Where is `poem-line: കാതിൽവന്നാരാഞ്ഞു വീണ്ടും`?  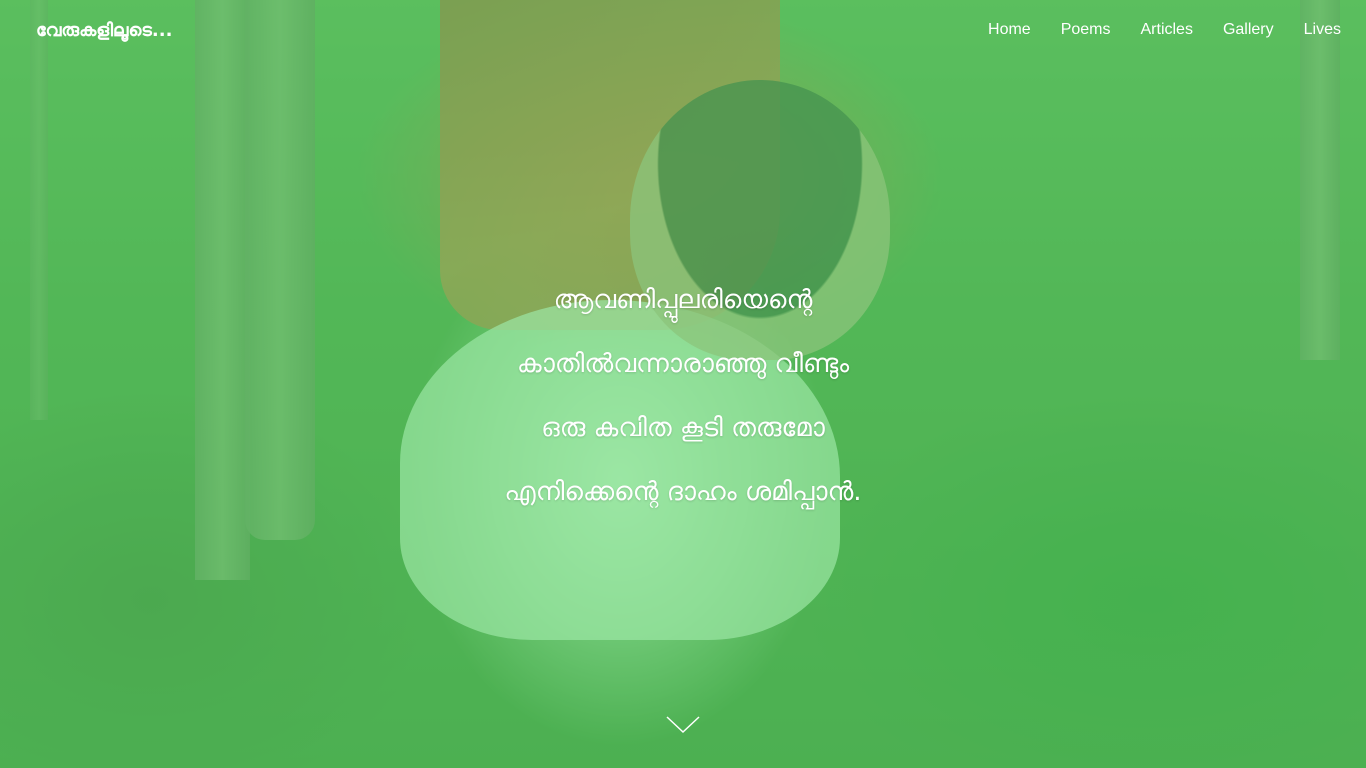 poem-line: കാതിൽവന്നാരാഞ്ഞു വീണ്ടും is located at coordinates (683, 364).